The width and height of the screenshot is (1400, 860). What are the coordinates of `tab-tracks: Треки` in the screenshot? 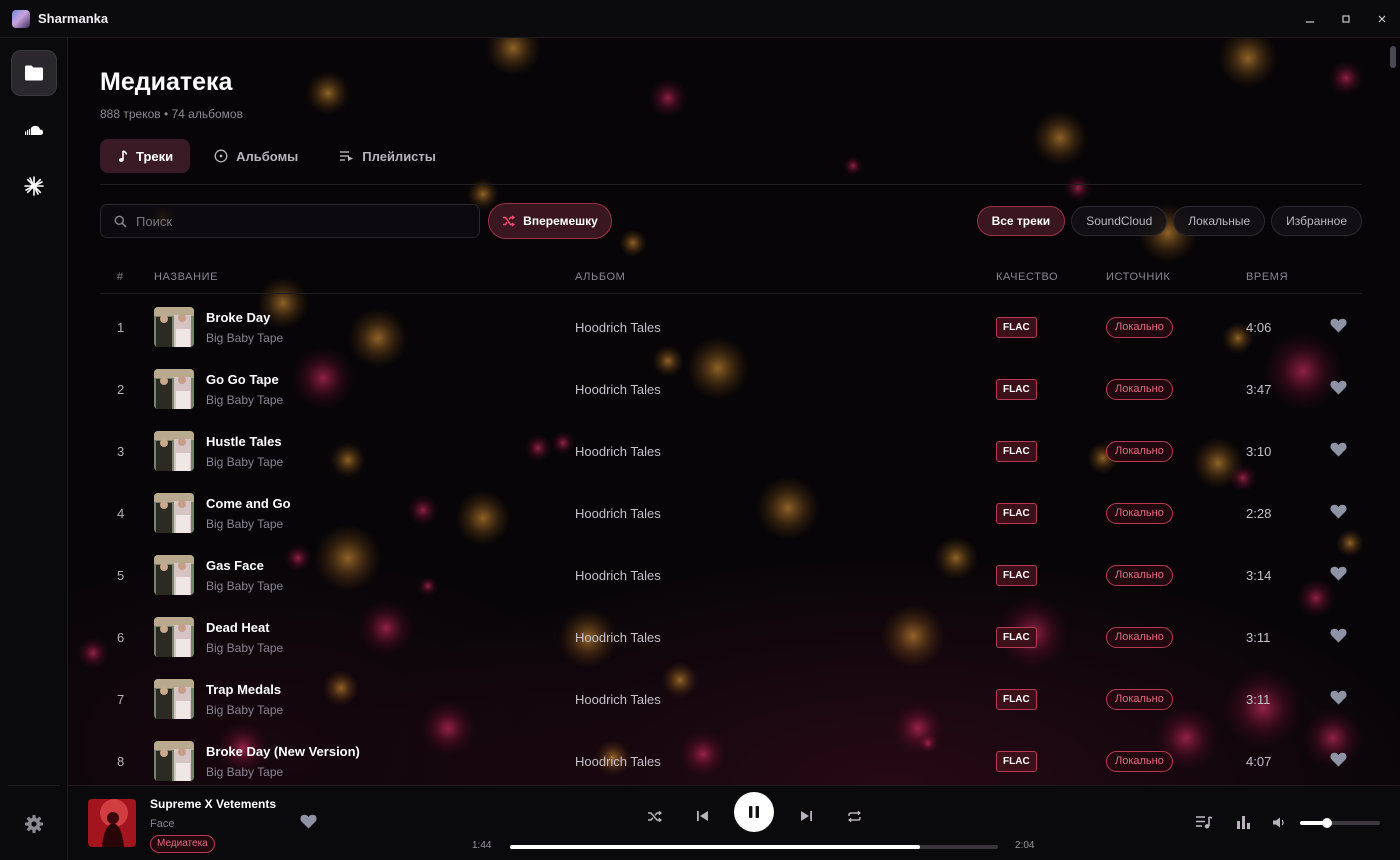 It's located at (145, 156).